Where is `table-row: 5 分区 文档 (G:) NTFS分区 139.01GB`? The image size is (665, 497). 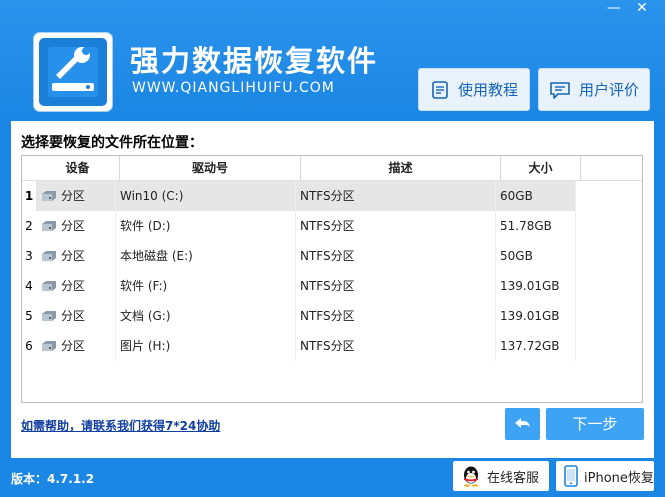 table-row: 5 分区 文档 (G:) NTFS分区 139.01GB is located at coordinates (332, 316).